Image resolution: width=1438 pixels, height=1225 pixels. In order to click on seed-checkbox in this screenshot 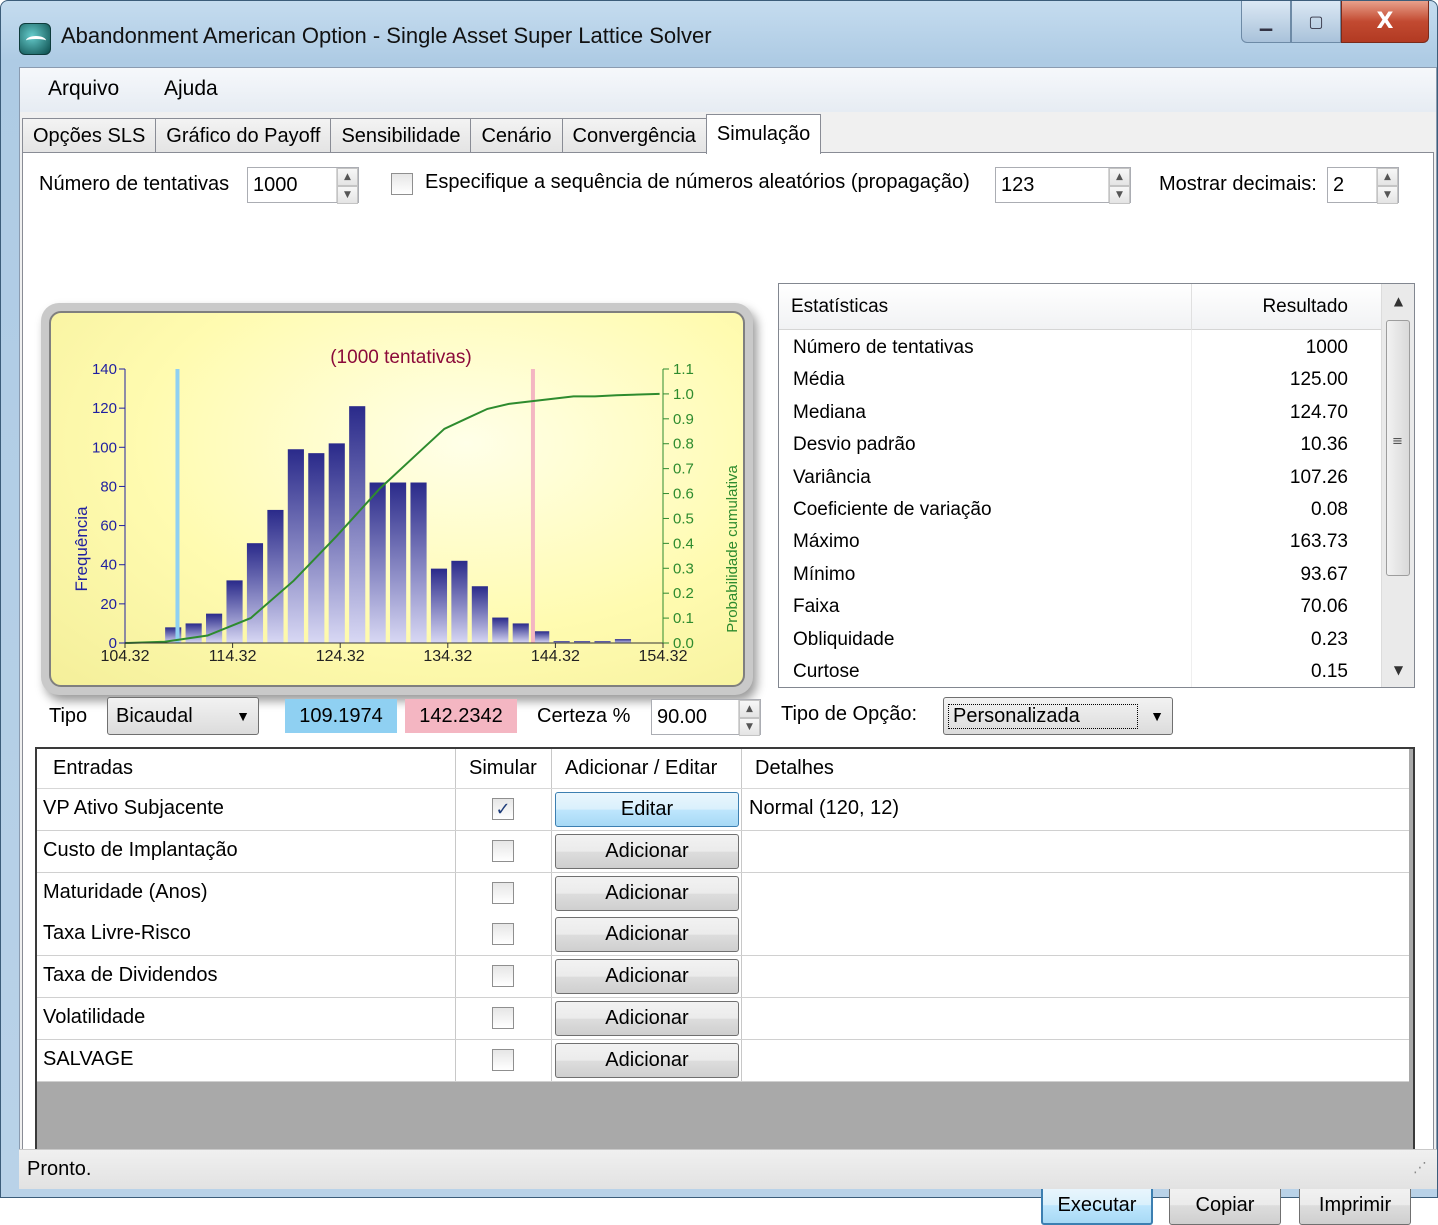, I will do `click(402, 184)`.